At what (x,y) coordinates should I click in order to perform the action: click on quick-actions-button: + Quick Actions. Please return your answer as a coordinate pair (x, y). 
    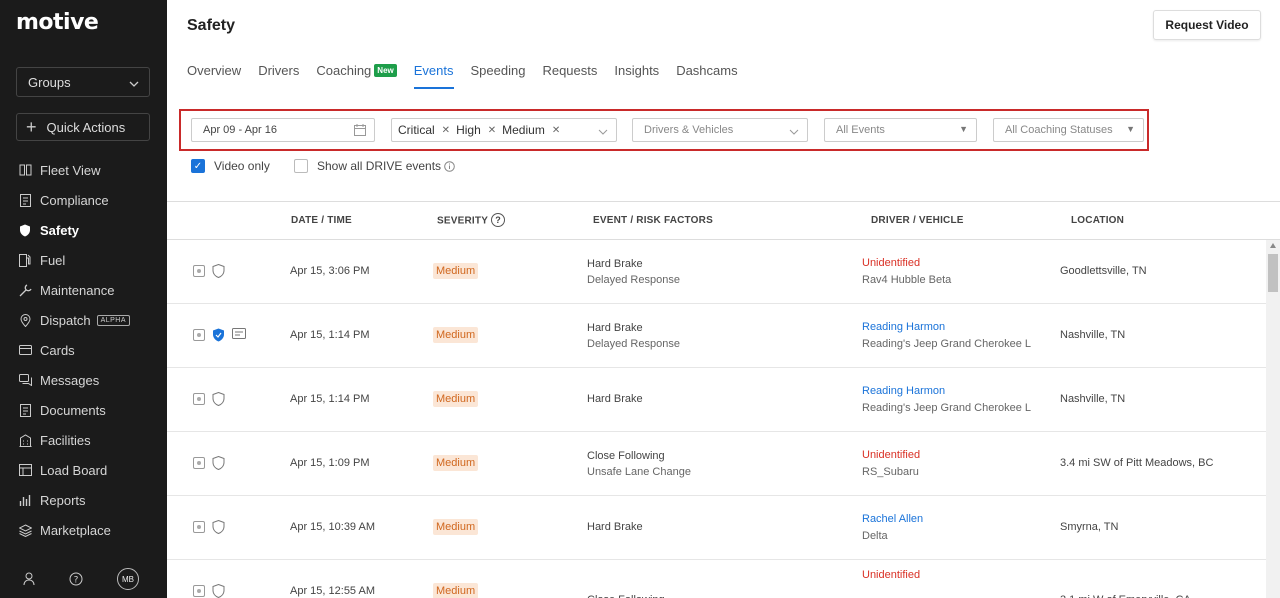
    Looking at the image, I should click on (83, 127).